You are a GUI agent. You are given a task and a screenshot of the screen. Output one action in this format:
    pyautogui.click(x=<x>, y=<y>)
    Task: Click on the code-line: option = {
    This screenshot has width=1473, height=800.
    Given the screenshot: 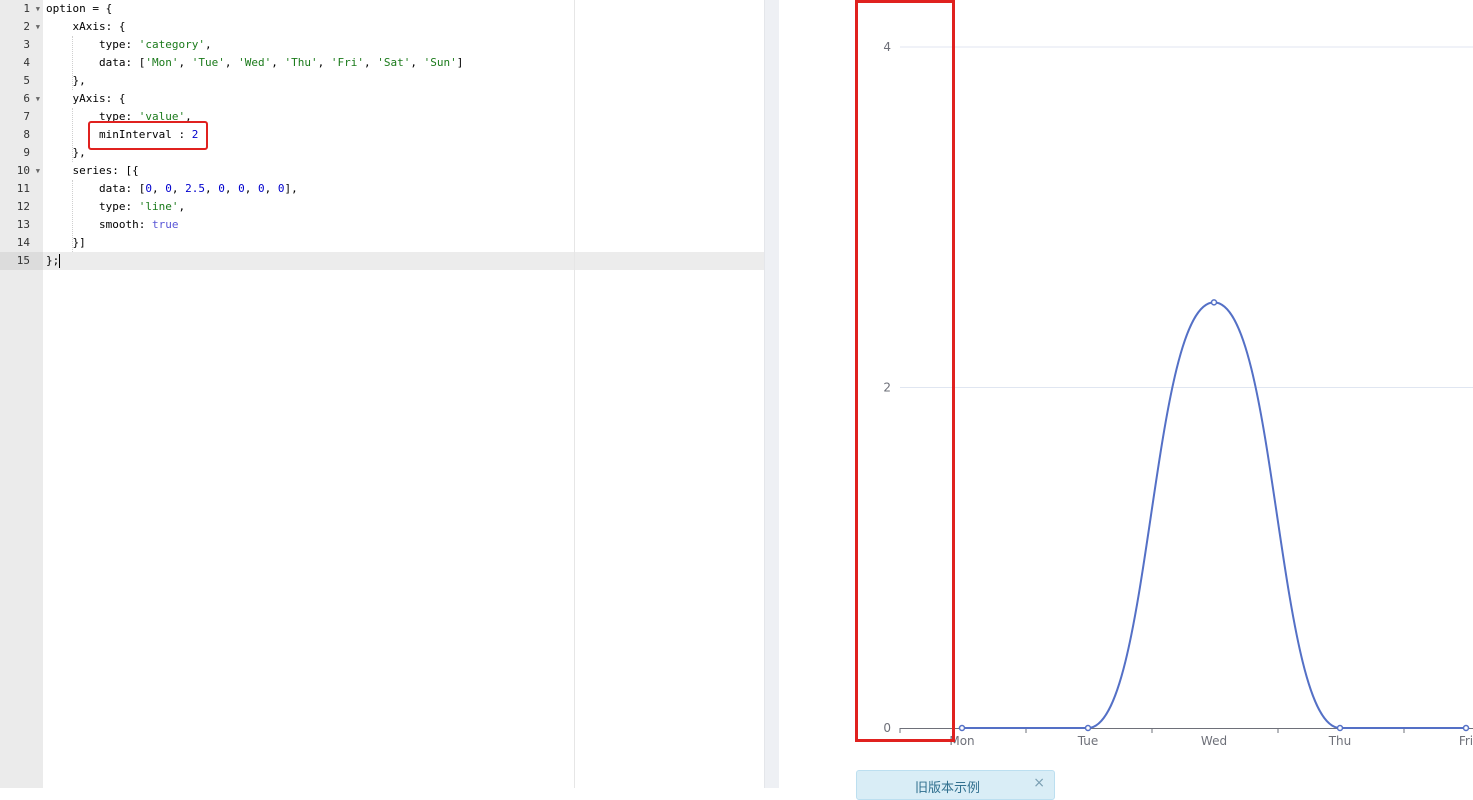 What is the action you would take?
    pyautogui.click(x=79, y=9)
    